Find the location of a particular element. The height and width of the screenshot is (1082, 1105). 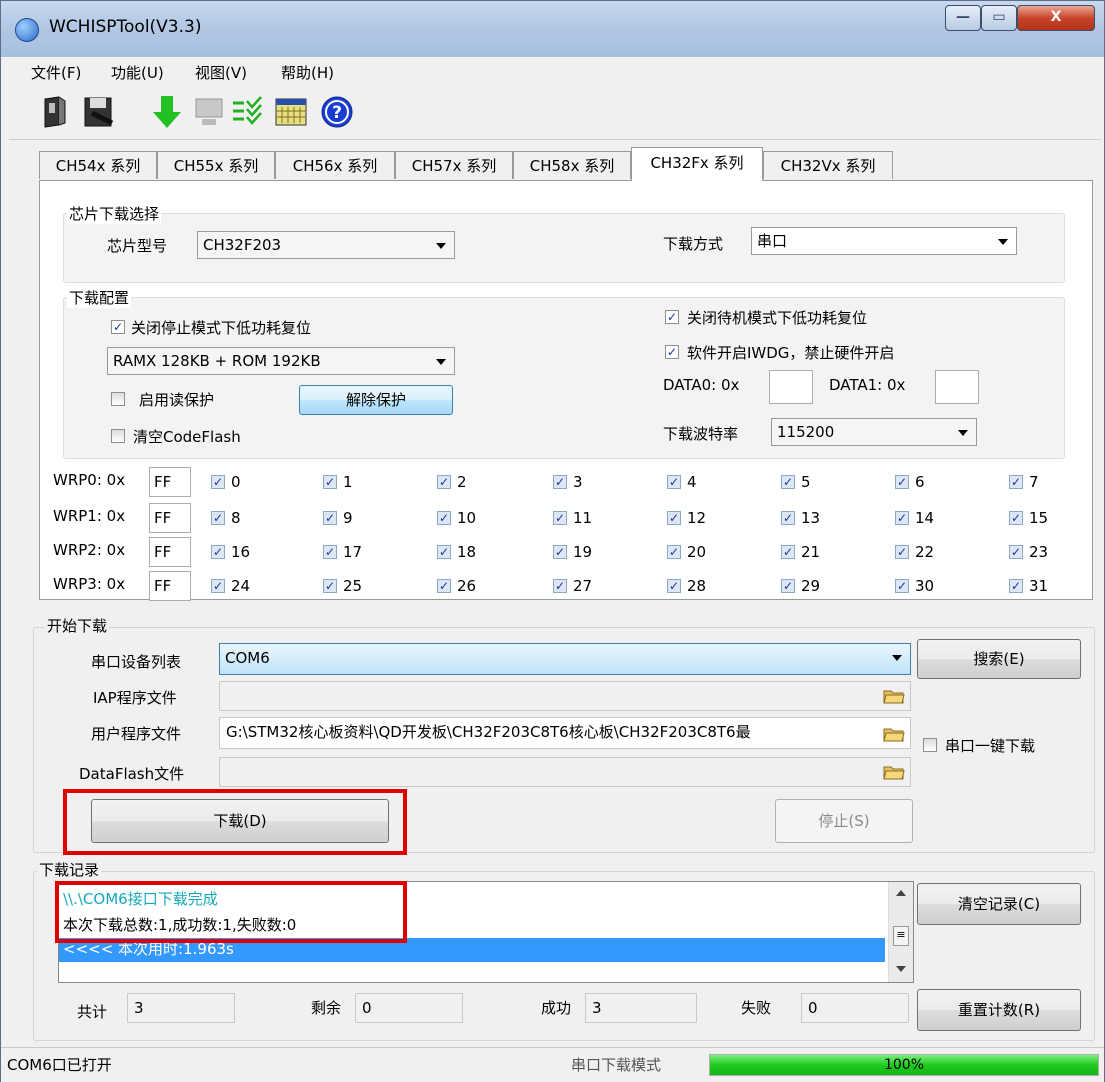

scroll-down-icon is located at coordinates (901, 969).